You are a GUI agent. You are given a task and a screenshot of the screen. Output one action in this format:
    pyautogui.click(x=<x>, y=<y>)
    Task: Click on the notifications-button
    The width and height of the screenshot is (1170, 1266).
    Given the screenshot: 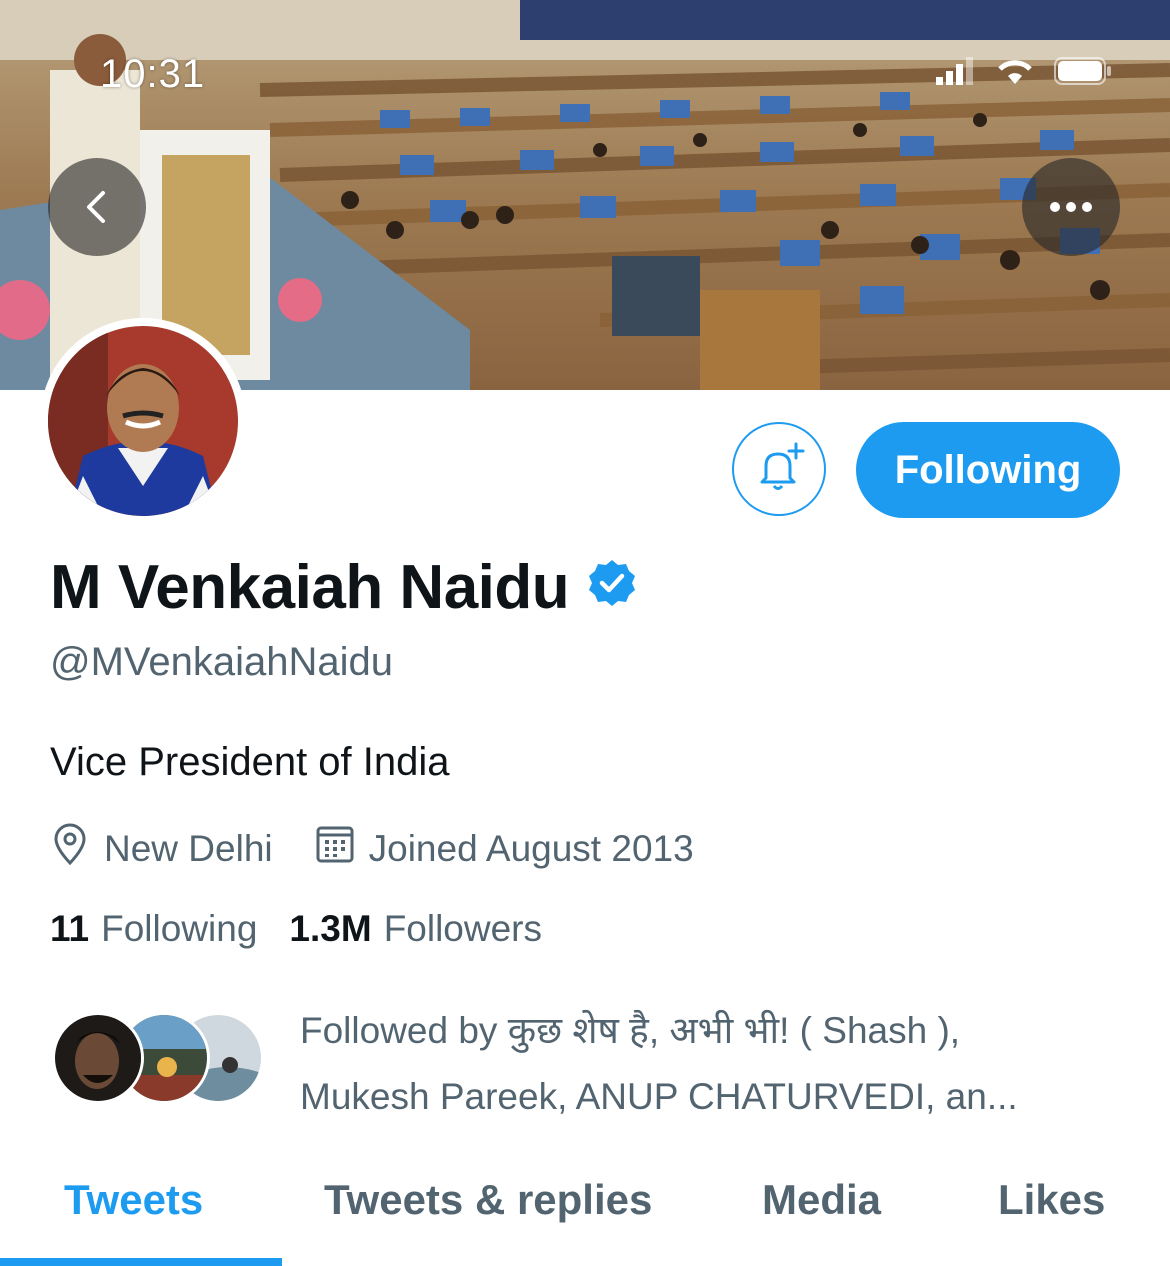 What is the action you would take?
    pyautogui.click(x=779, y=469)
    